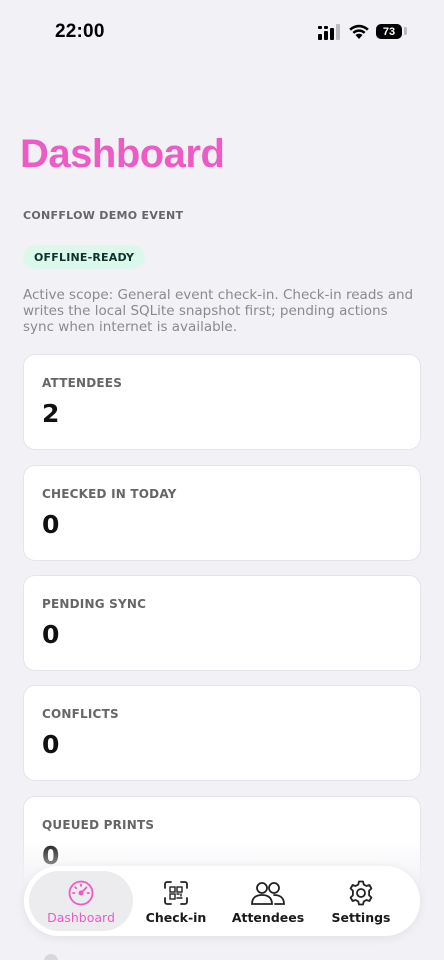 The width and height of the screenshot is (444, 960). I want to click on stat-card-pending-sync: PENDING SYNC 0, so click(222, 623).